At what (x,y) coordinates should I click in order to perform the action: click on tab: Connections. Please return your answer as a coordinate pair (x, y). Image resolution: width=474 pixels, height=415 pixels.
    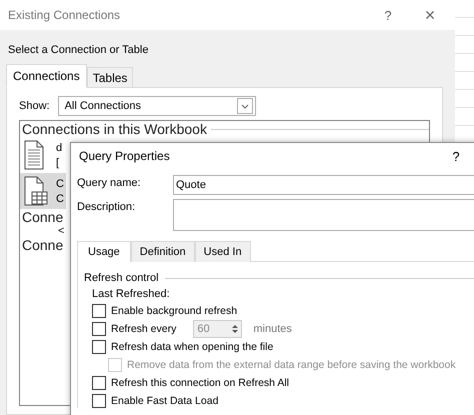
    Looking at the image, I should click on (46, 76).